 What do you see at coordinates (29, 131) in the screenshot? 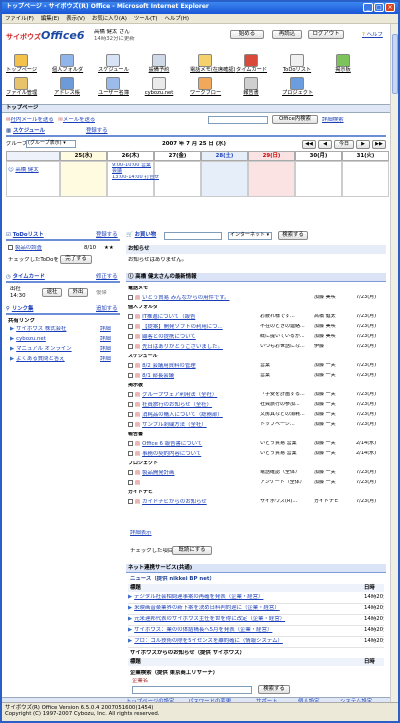
I see `schedule-title-link: スケジュール` at bounding box center [29, 131].